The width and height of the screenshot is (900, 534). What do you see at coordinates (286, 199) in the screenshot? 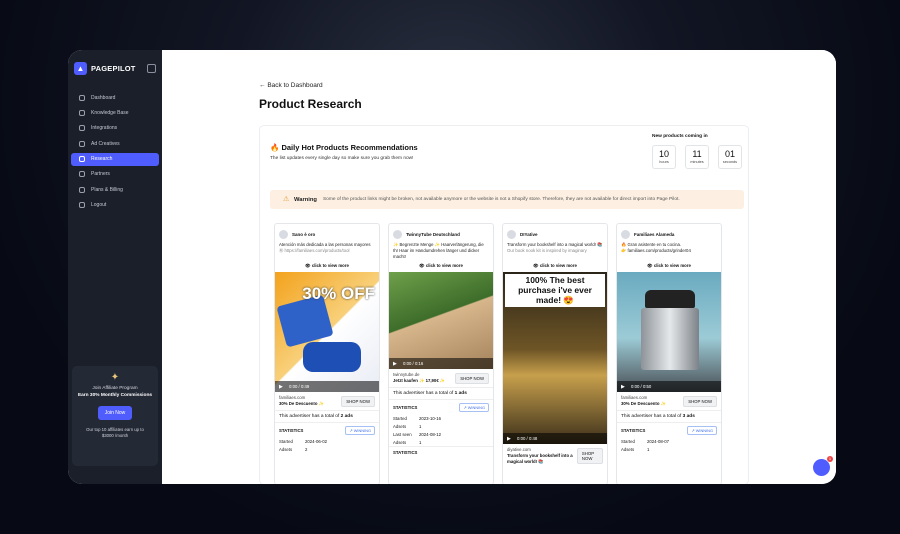
I see `warning-icon: ⚠` at bounding box center [286, 199].